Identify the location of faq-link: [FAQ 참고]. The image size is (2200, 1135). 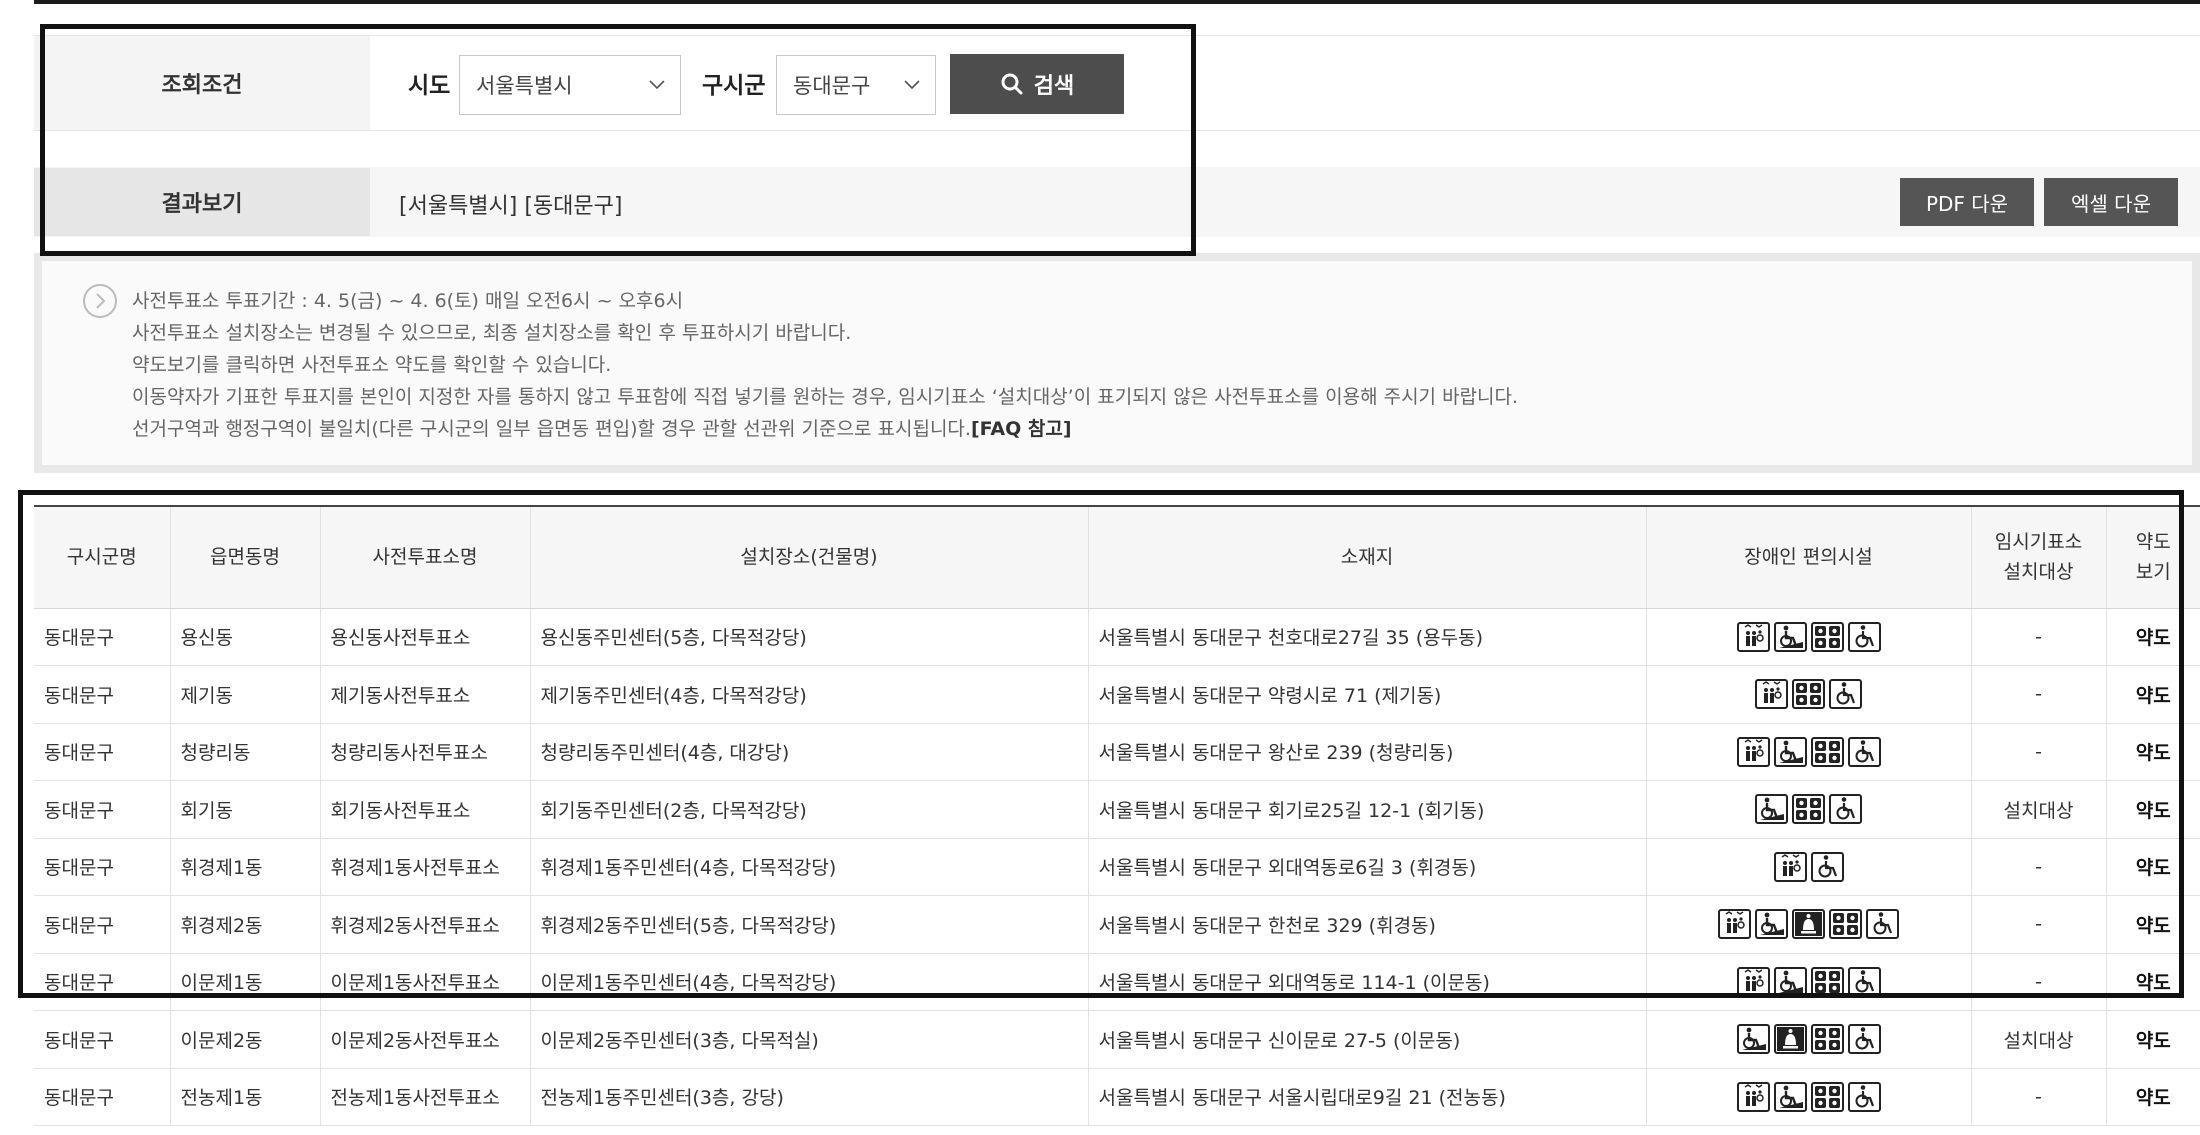
(1021, 429).